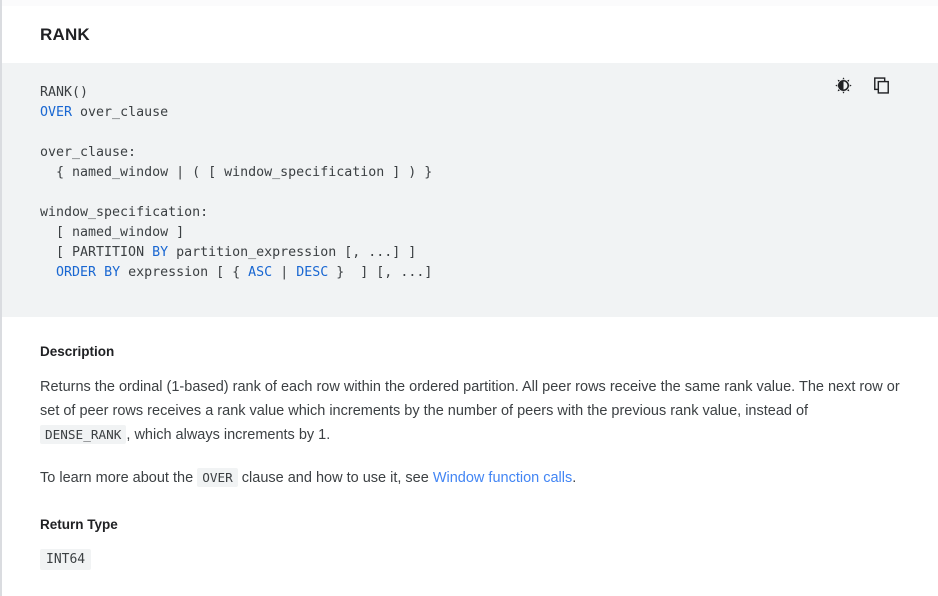  I want to click on code-text: |, so click(284, 272).